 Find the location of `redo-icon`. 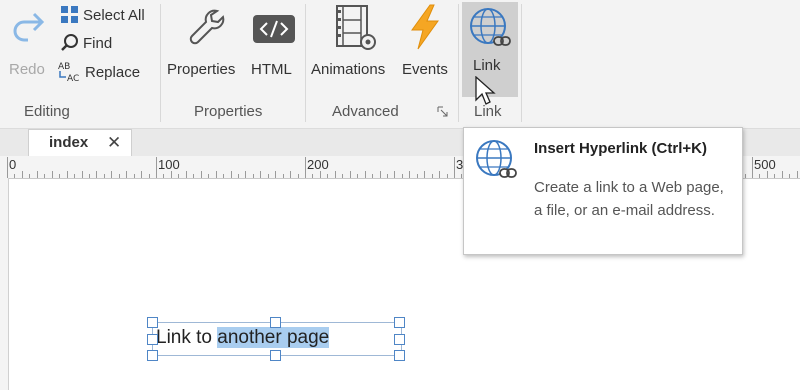

redo-icon is located at coordinates (29, 27).